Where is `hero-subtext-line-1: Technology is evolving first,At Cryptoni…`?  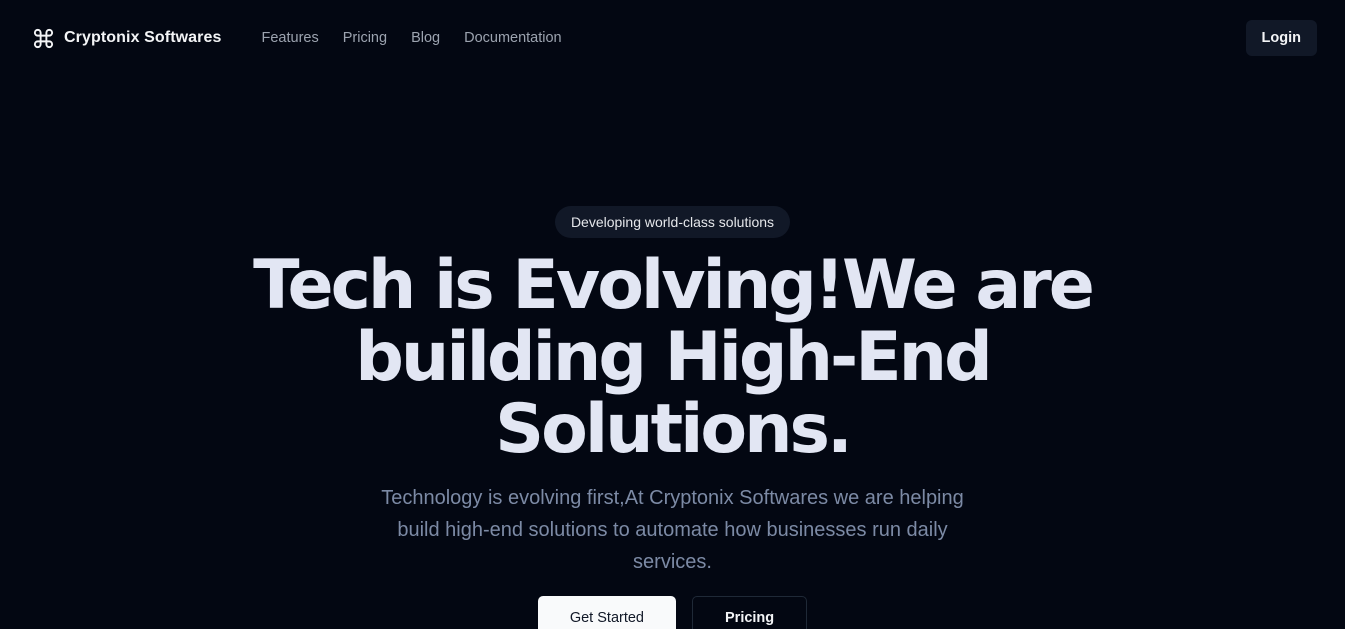 hero-subtext-line-1: Technology is evolving first,At Cryptoni… is located at coordinates (672, 498).